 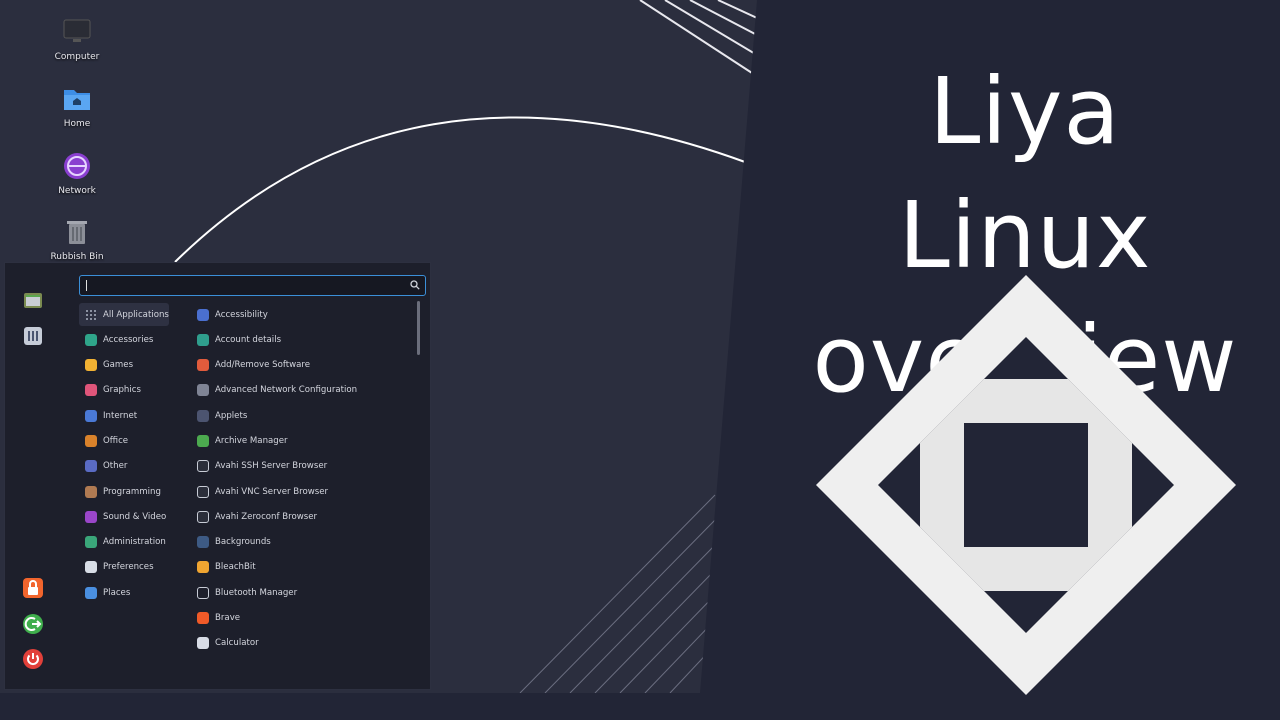 What do you see at coordinates (124, 339) in the screenshot?
I see `category-item: Accessories` at bounding box center [124, 339].